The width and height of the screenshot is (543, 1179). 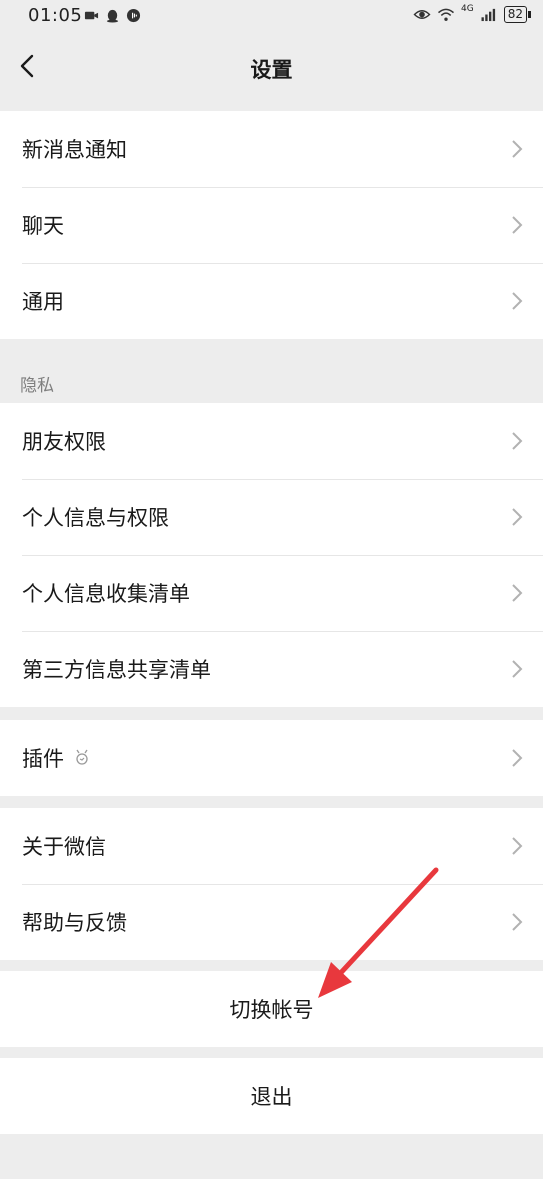 What do you see at coordinates (271, 846) in the screenshot?
I see `settings-item-about-wechat: 关于微信` at bounding box center [271, 846].